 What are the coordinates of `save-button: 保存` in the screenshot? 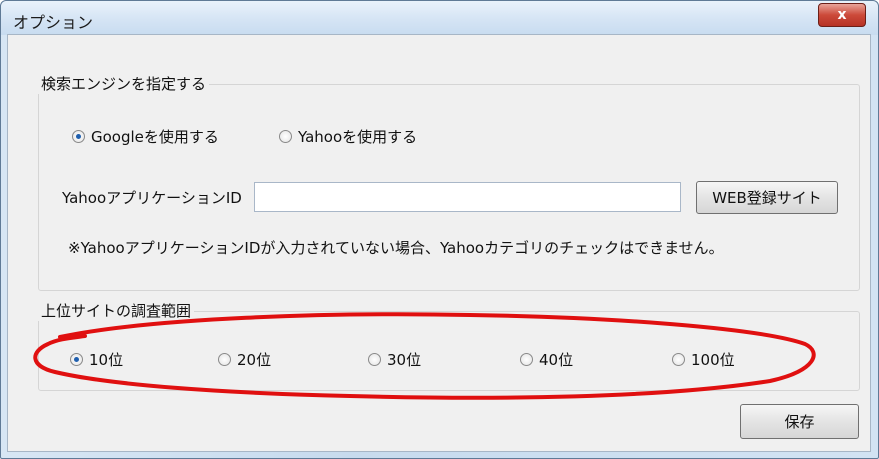 It's located at (799, 421).